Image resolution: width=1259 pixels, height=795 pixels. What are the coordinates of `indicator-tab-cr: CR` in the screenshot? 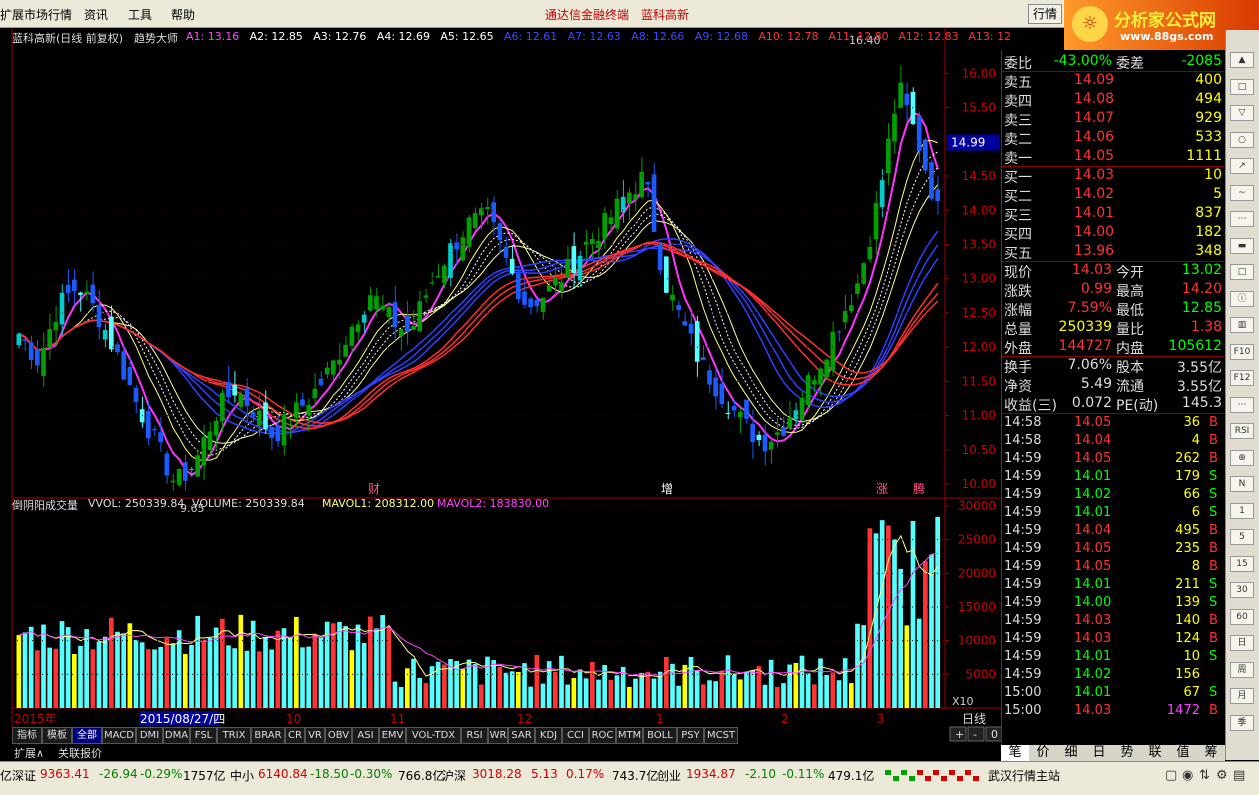 It's located at (295, 735).